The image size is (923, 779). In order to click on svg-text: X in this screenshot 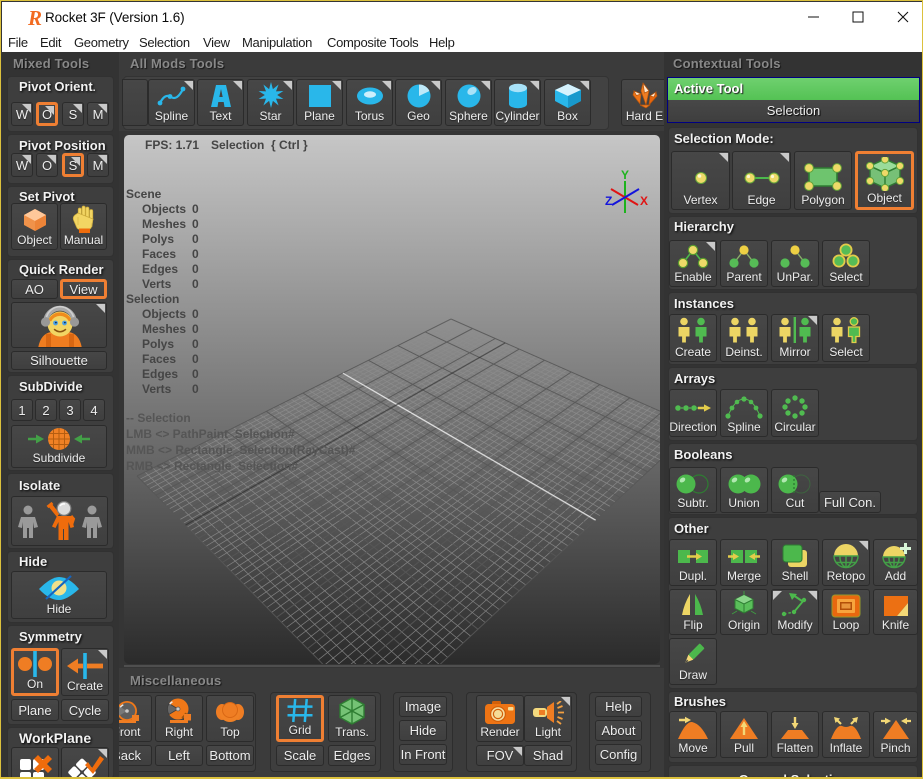, I will do `click(644, 201)`.